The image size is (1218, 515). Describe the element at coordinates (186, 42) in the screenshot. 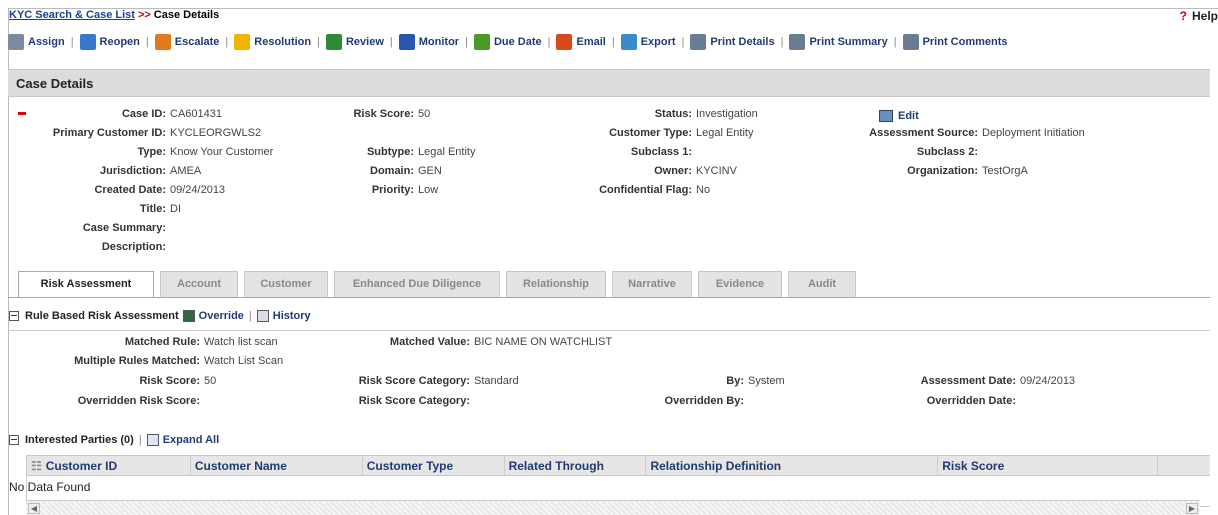

I see `escalate-button: Escalate` at that location.